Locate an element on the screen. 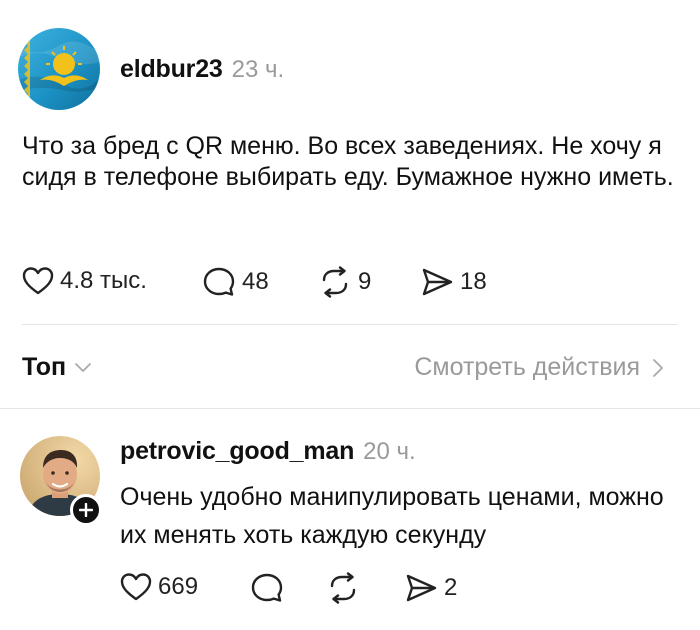 Image resolution: width=700 pixels, height=630 pixels. reply-header: petrovic_good_man 20 ч. is located at coordinates (268, 451).